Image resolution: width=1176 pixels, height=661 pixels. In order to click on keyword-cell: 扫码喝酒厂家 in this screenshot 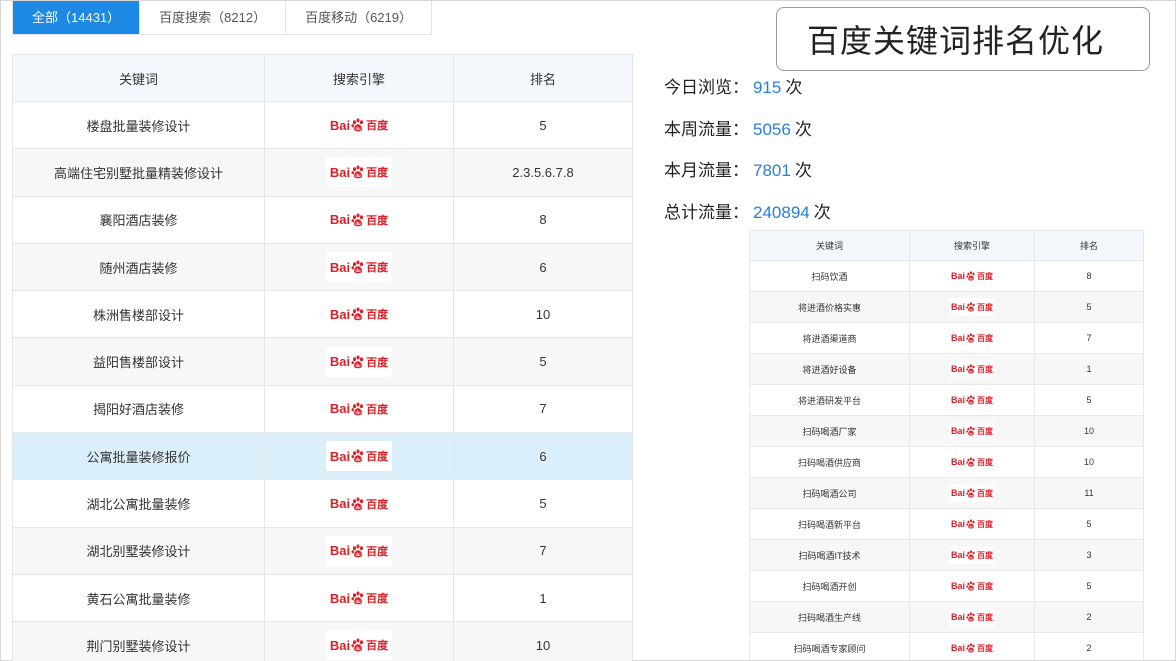, I will do `click(829, 431)`.